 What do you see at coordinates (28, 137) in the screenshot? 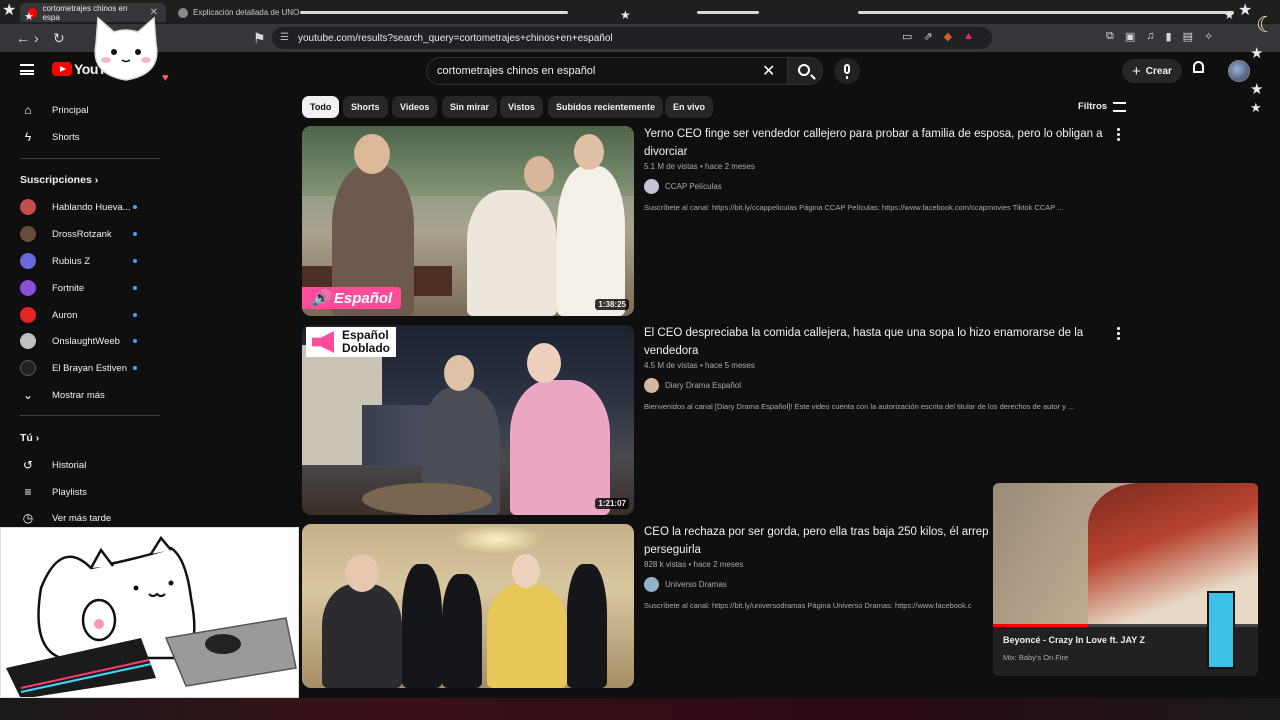
I see `shorts-icon: ϟ` at bounding box center [28, 137].